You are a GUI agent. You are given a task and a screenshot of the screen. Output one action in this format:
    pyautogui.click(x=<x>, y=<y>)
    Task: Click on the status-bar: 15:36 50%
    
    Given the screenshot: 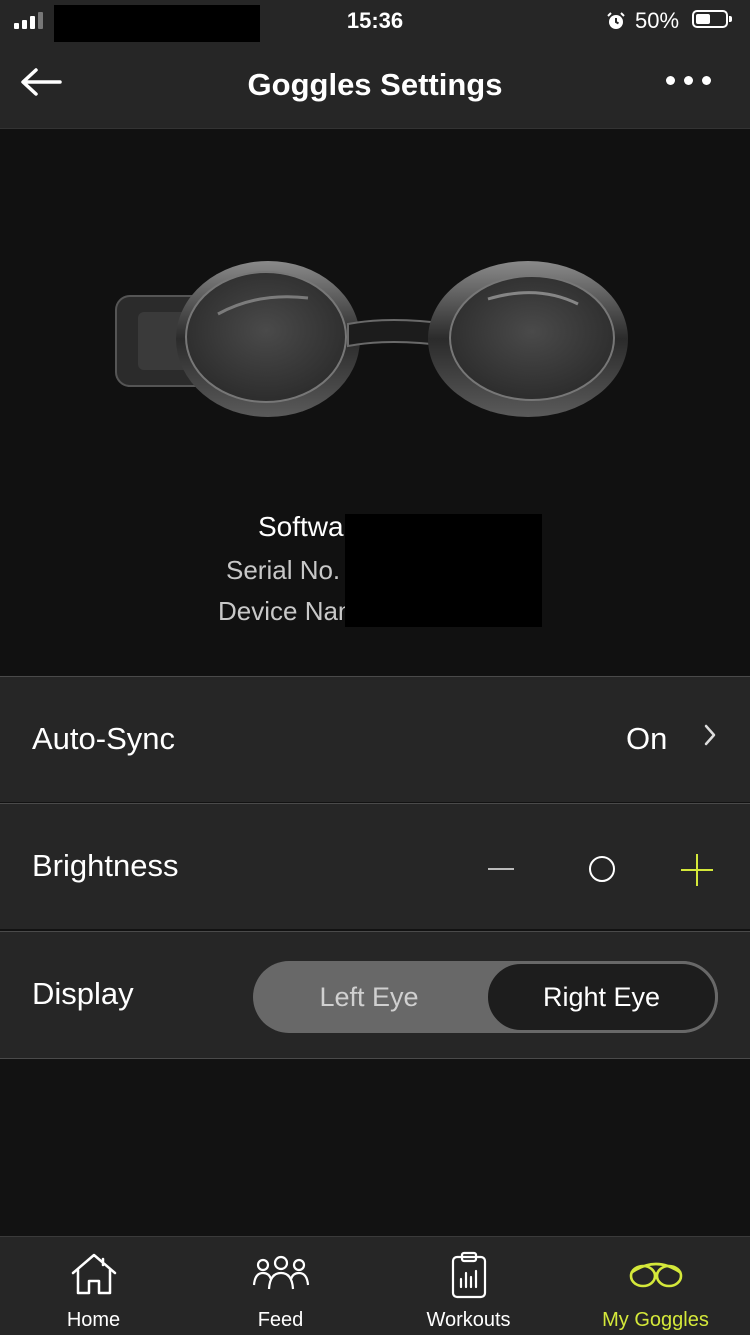 What is the action you would take?
    pyautogui.click(x=375, y=21)
    